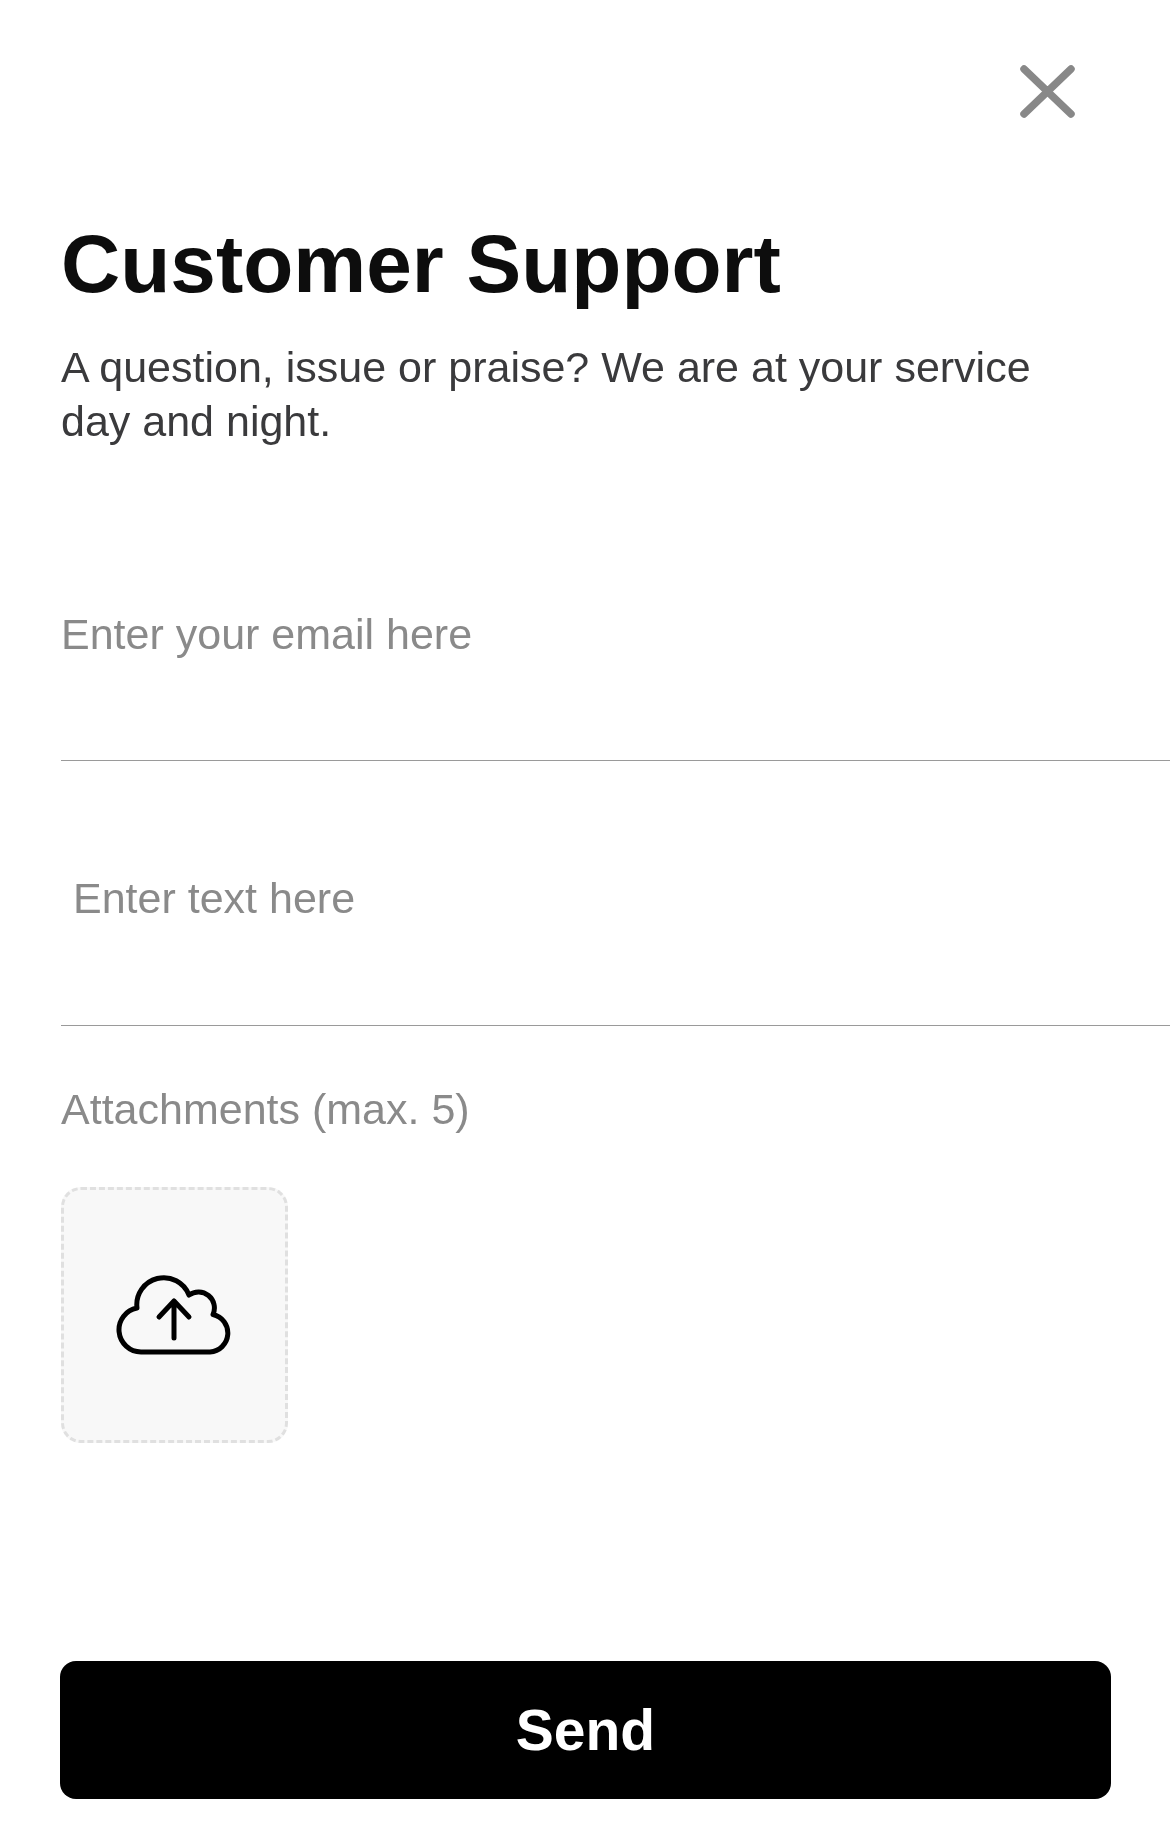  Describe the element at coordinates (266, 1109) in the screenshot. I see `attachments-label: Attachments (max. 5)` at that location.